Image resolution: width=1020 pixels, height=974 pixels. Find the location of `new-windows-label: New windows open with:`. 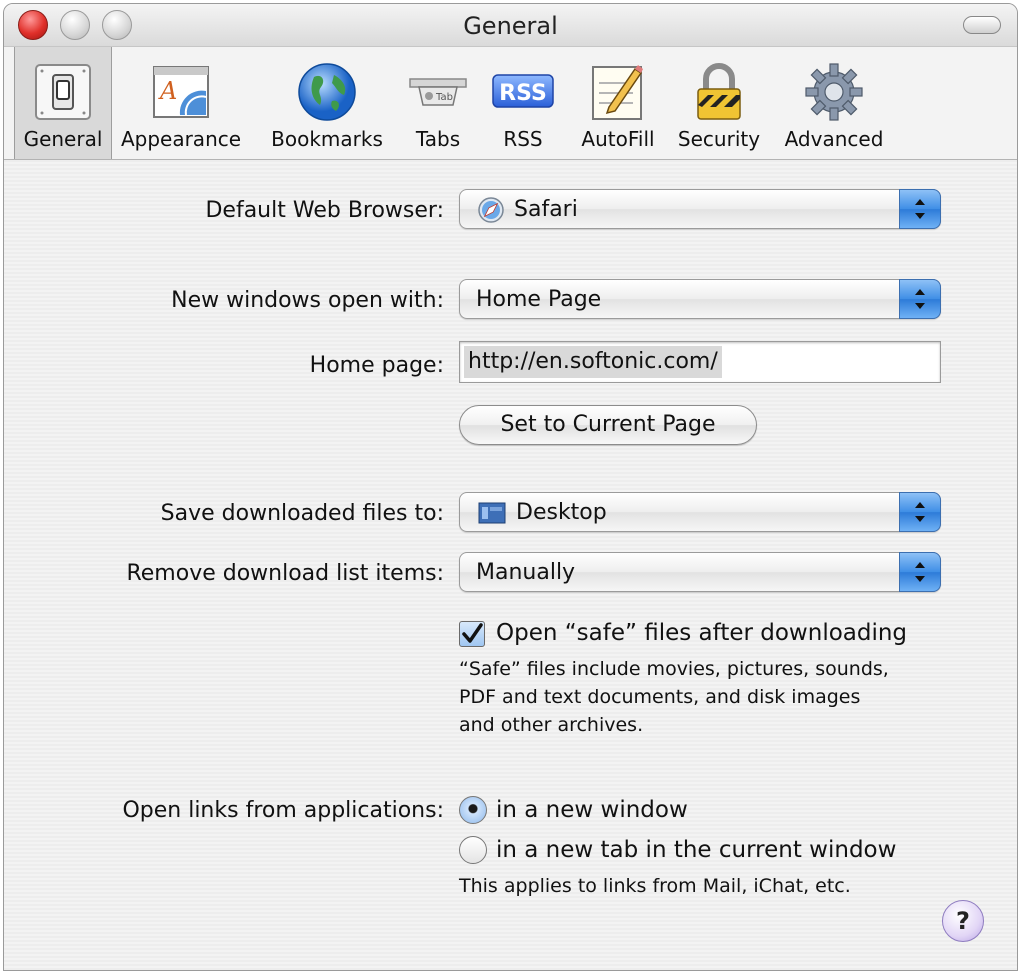

new-windows-label: New windows open with: is located at coordinates (307, 300).